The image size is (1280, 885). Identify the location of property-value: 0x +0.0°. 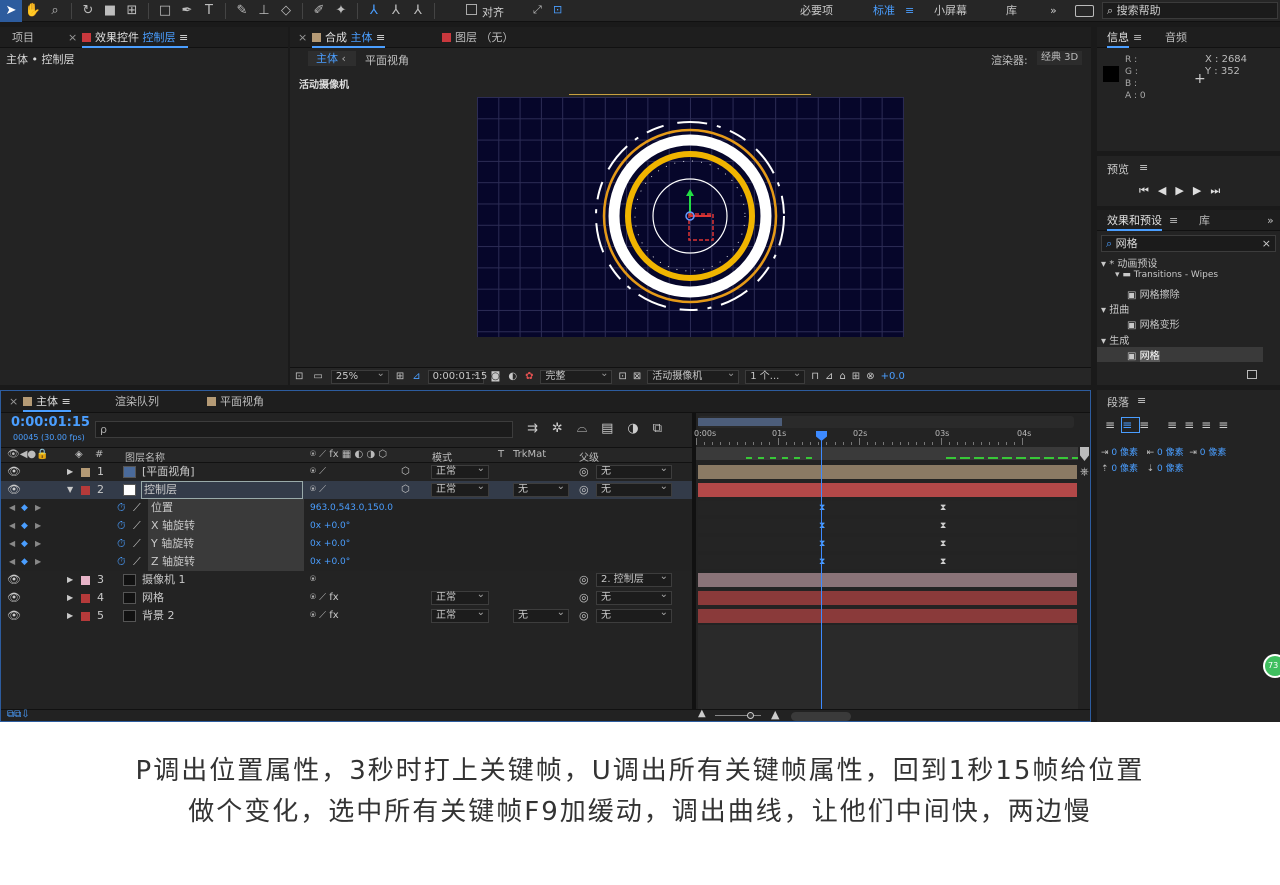
(330, 526).